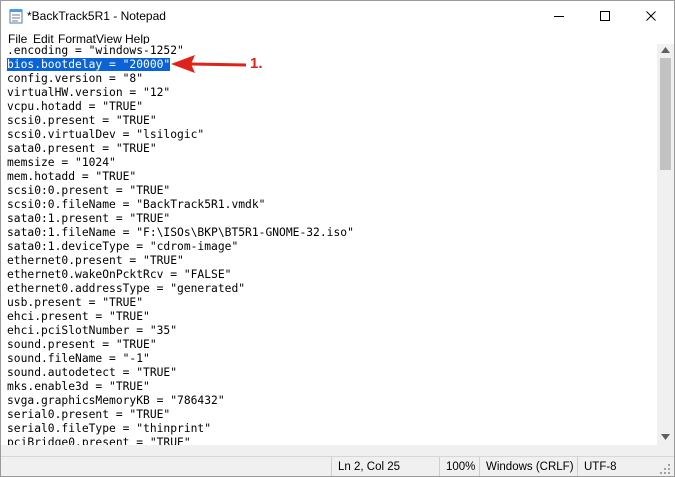 Image resolution: width=675 pixels, height=477 pixels. I want to click on text-line: serial0.present = "TRUE", so click(332, 415).